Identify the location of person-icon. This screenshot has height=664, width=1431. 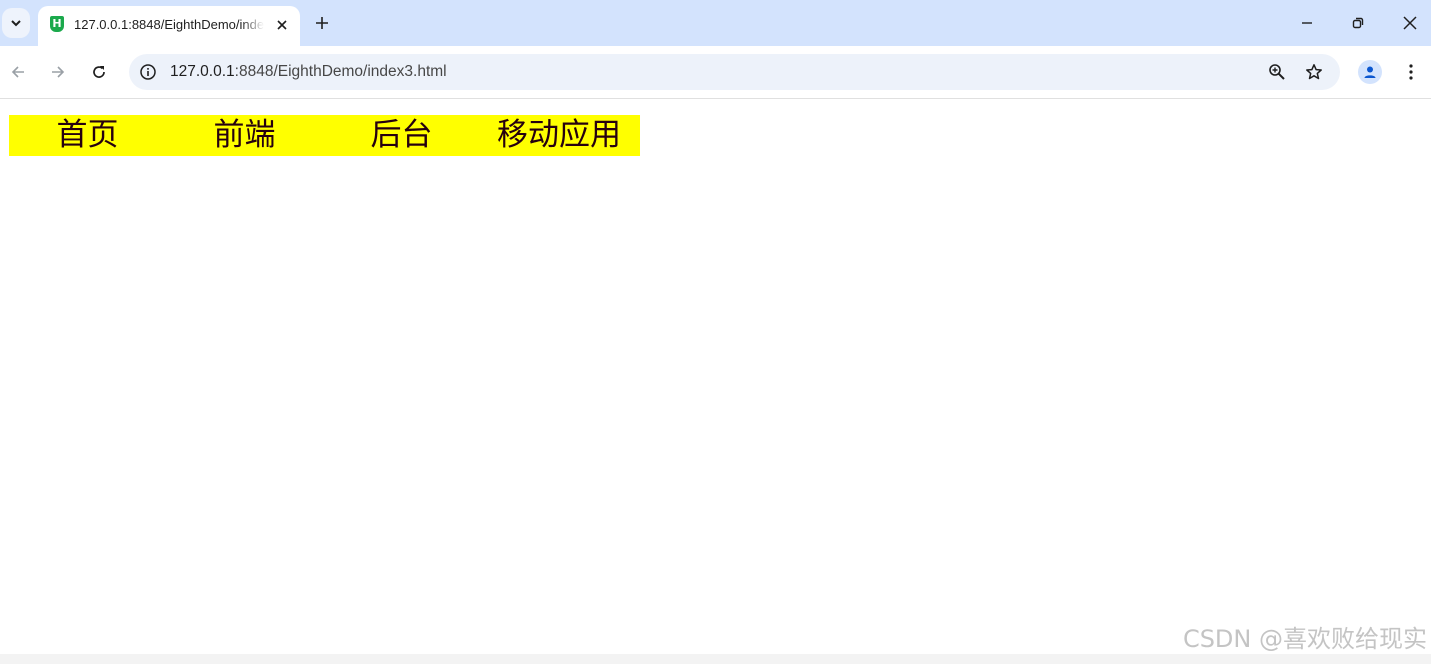
(1370, 72).